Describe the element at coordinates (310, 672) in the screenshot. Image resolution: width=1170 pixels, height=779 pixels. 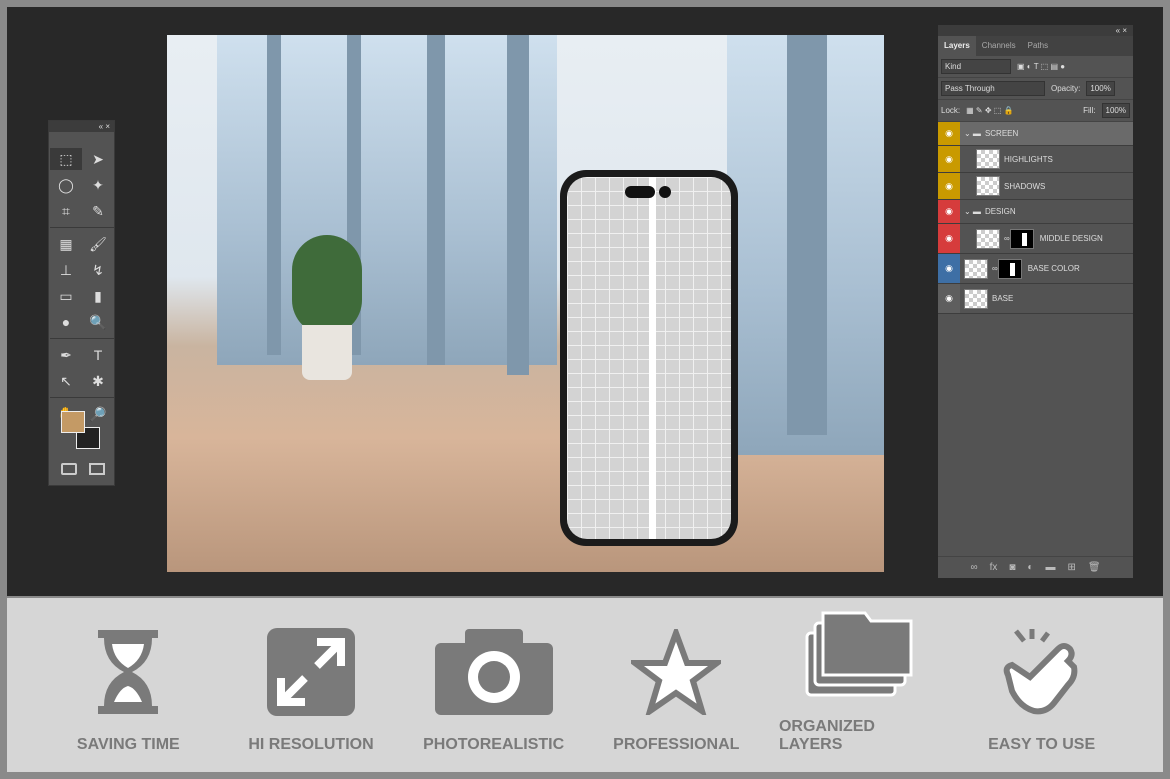
I see `expand-icon` at that location.